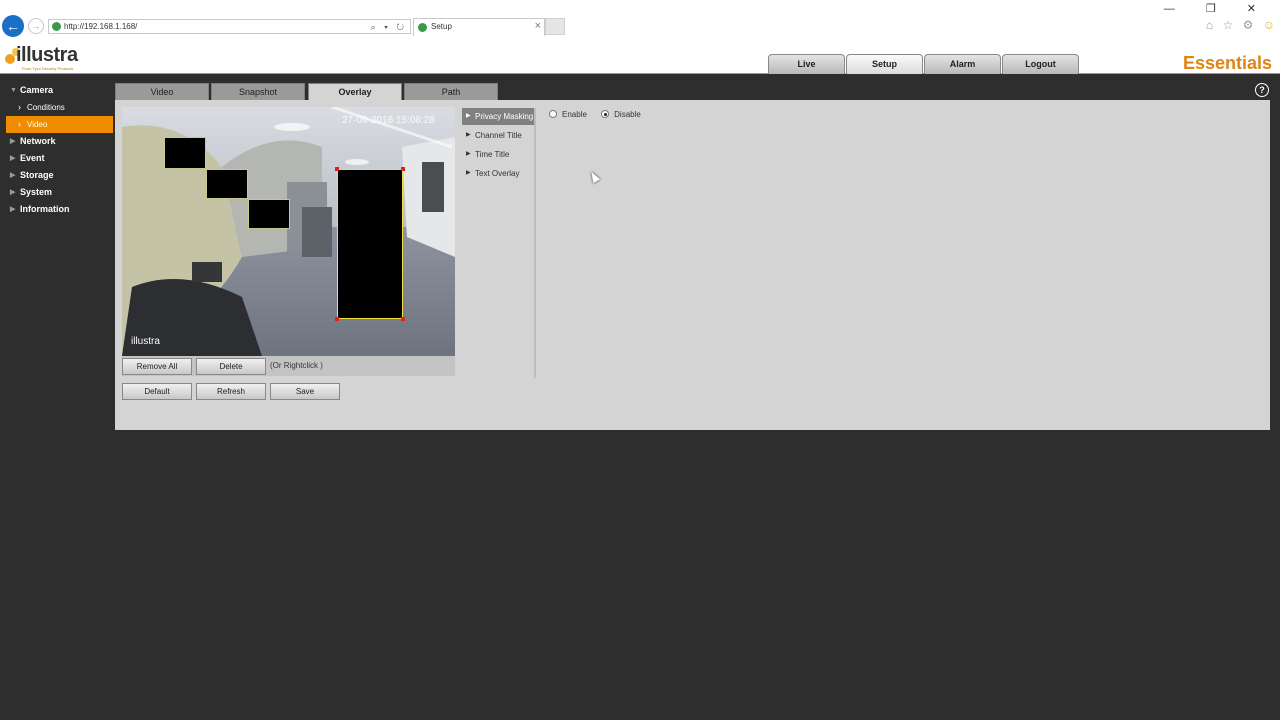 This screenshot has width=1280, height=720. What do you see at coordinates (806, 64) in the screenshot?
I see `tab-live: Live` at bounding box center [806, 64].